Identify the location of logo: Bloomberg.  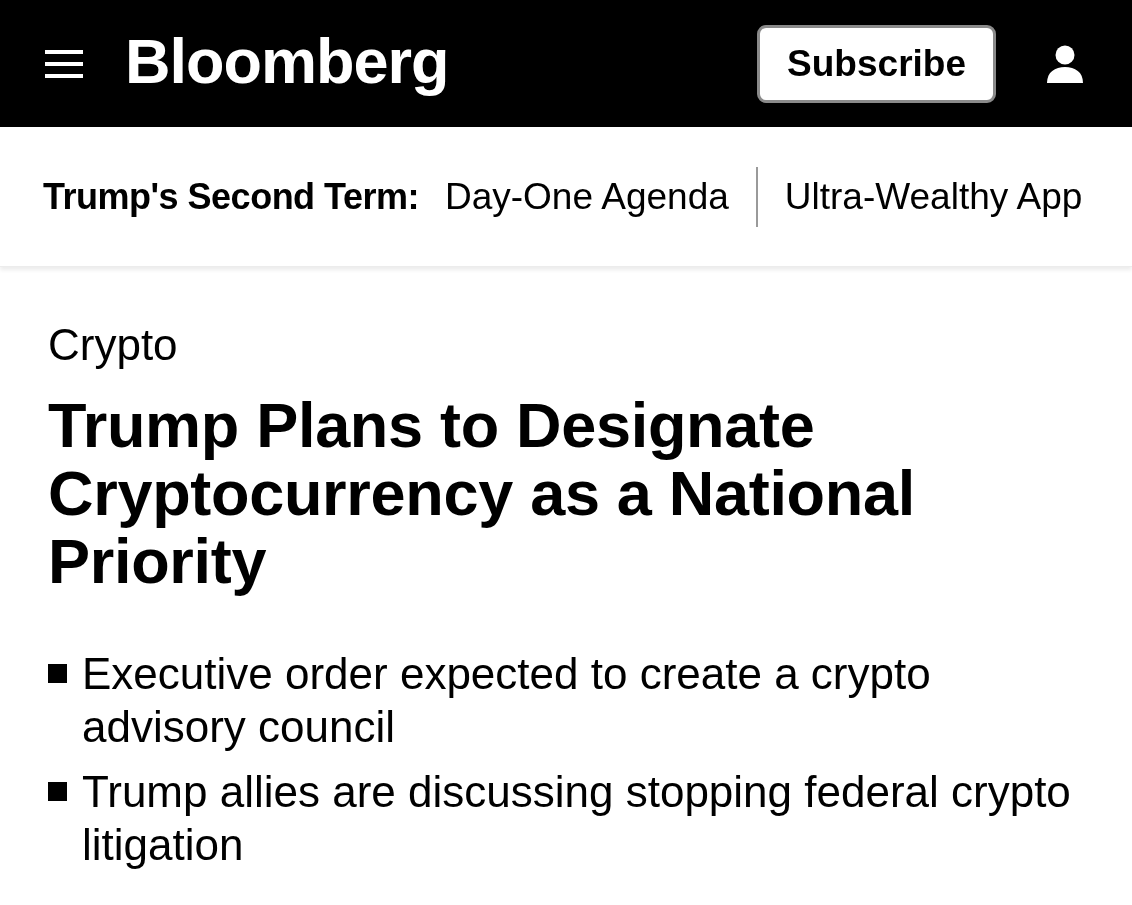
(287, 60).